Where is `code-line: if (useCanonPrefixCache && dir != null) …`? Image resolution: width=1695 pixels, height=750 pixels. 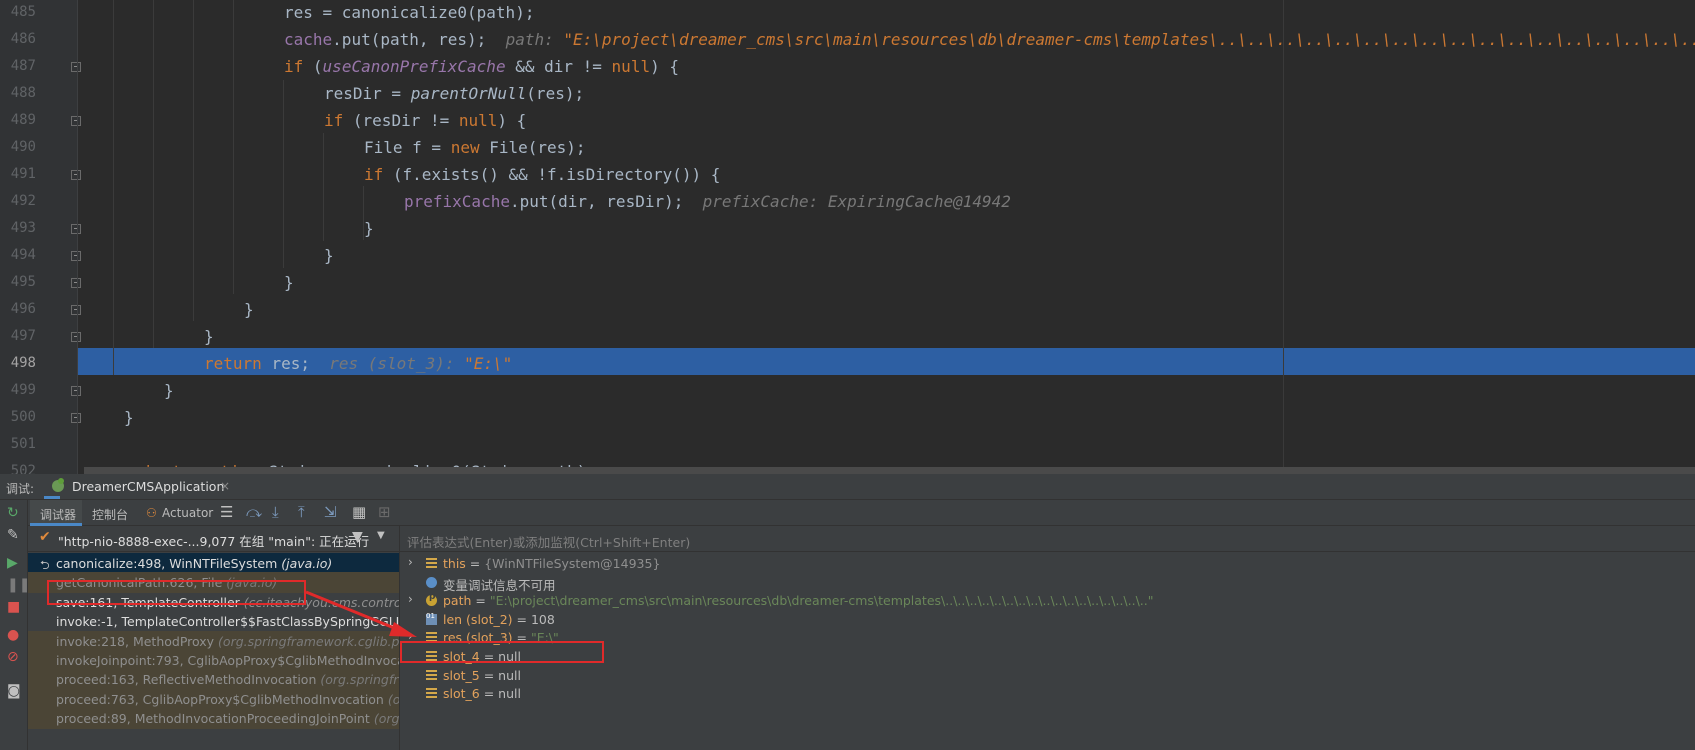 code-line: if (useCanonPrefixCache && dir != null) … is located at coordinates (481, 66).